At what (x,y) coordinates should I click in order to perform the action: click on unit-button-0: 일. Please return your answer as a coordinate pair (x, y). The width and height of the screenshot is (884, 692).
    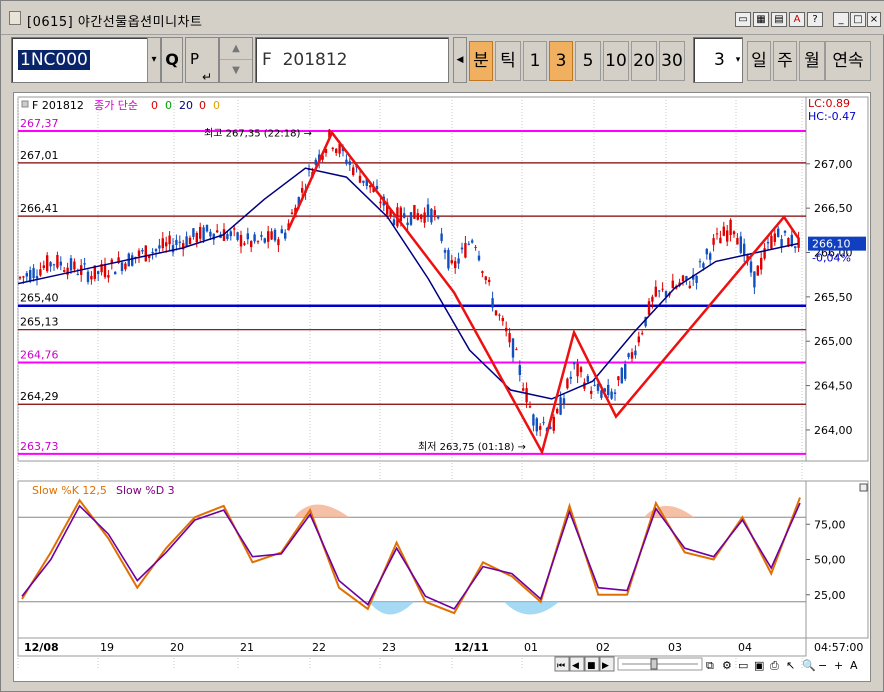
    Looking at the image, I should click on (759, 61).